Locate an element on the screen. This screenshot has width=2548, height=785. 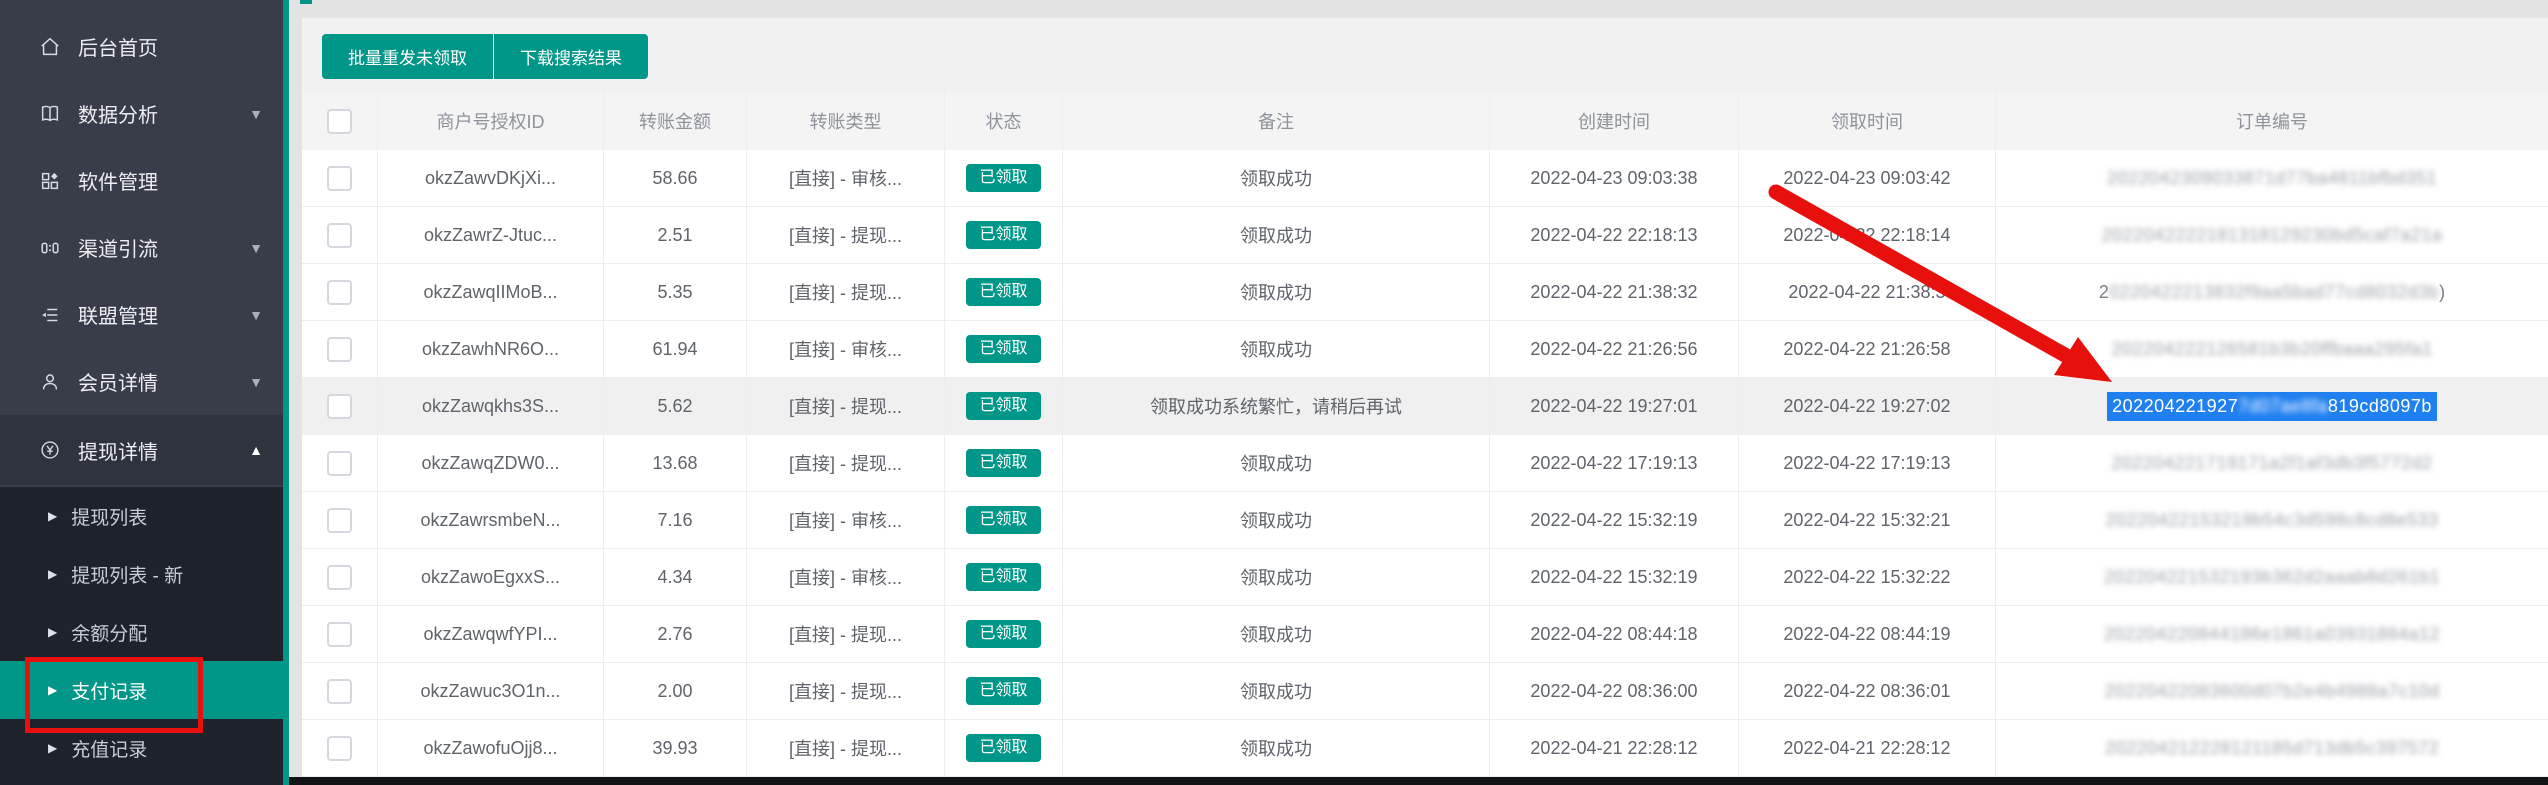
order-number-cell: 20220422083600d07b2e4b4988a7c10d is located at coordinates (2272, 691).